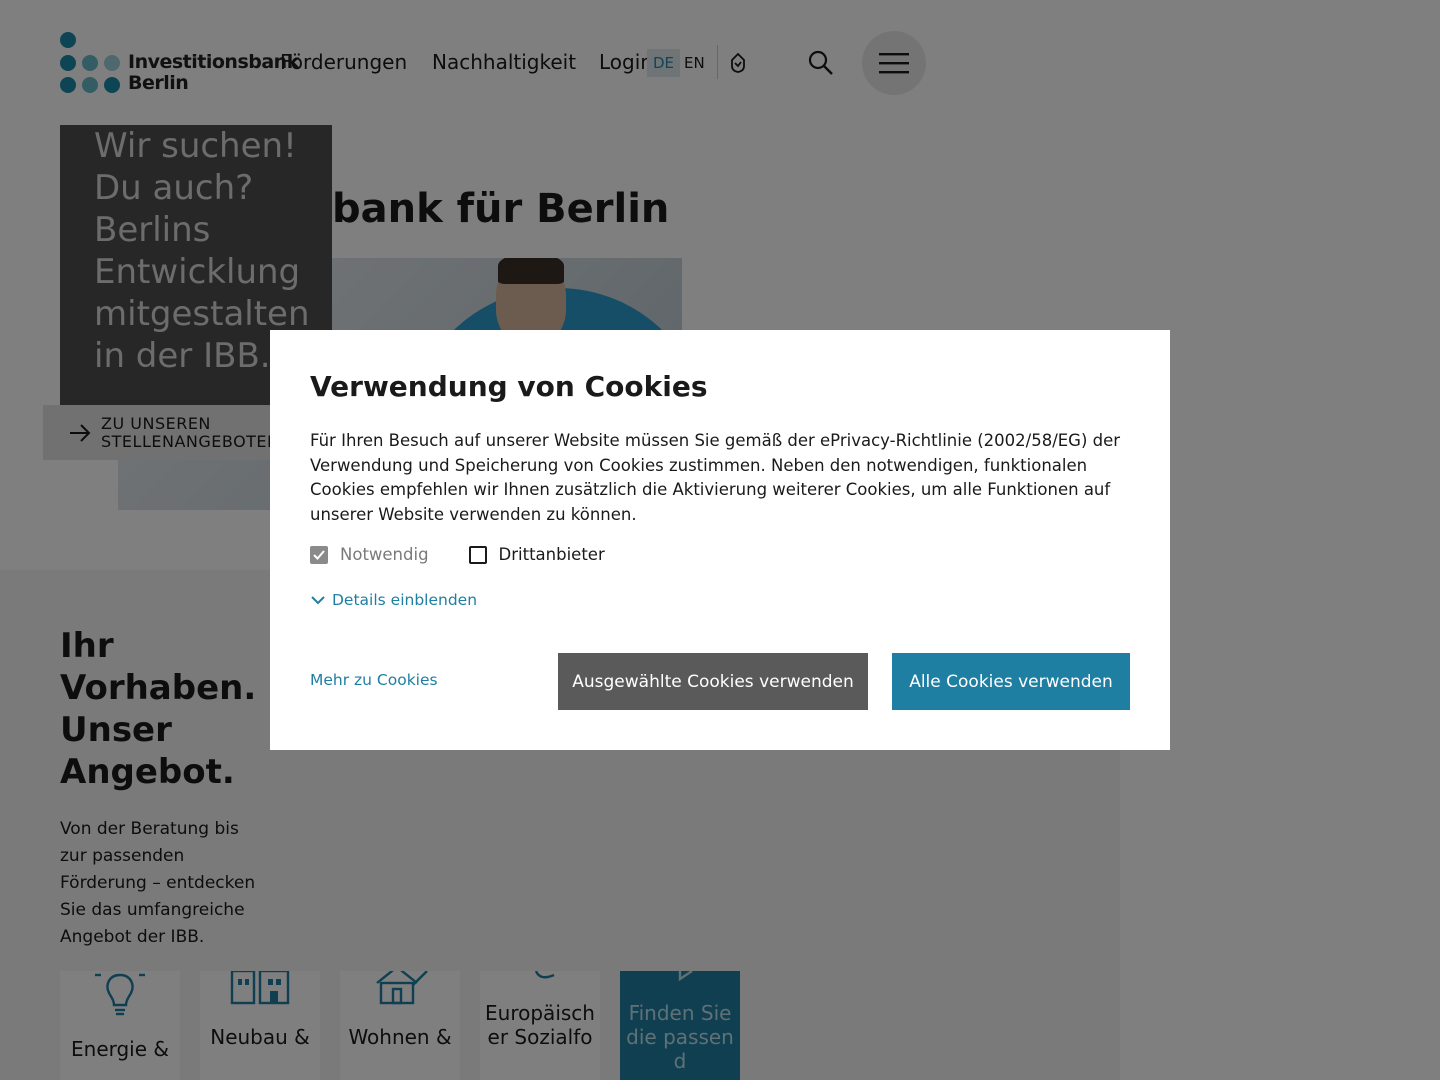  Describe the element at coordinates (384, 554) in the screenshot. I see `necessary-label: Notwendig` at that location.